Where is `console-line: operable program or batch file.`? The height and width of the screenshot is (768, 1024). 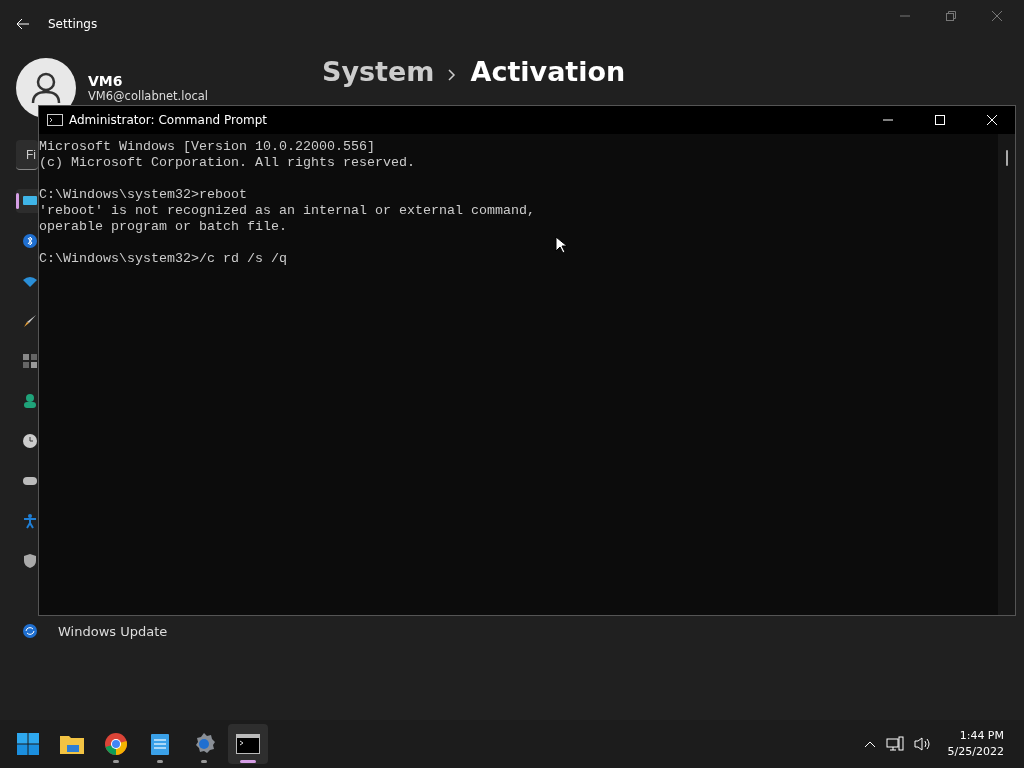 console-line: operable program or batch file. is located at coordinates (163, 227).